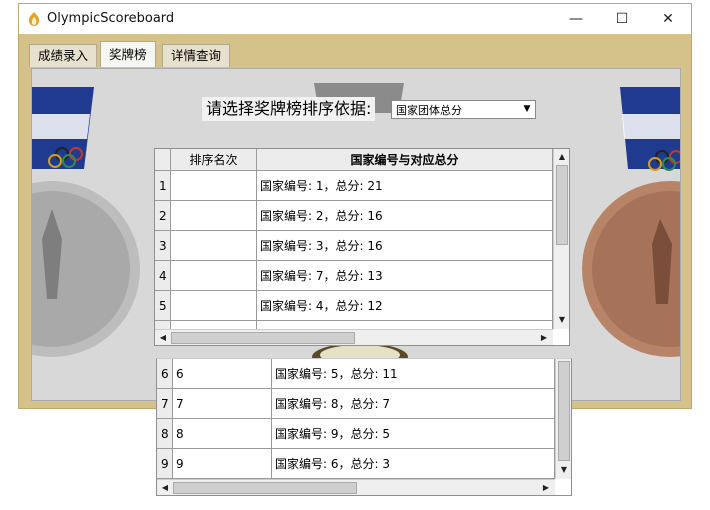 This screenshot has width=710, height=510. I want to click on country-score-cell: 国家编号: 8，总分: 7, so click(413, 404).